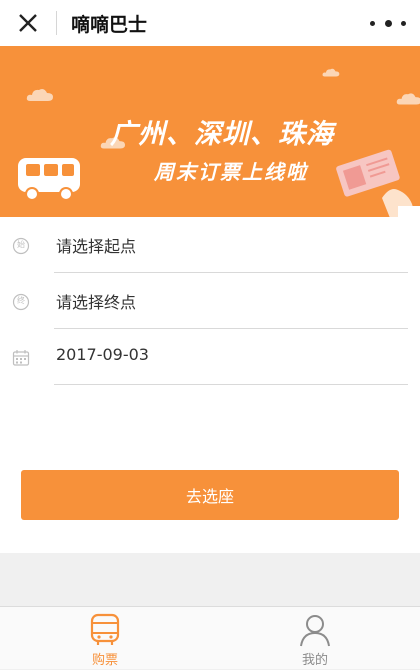 The width and height of the screenshot is (420, 670). What do you see at coordinates (21, 244) in the screenshot?
I see `origin-badge-text: 始` at bounding box center [21, 244].